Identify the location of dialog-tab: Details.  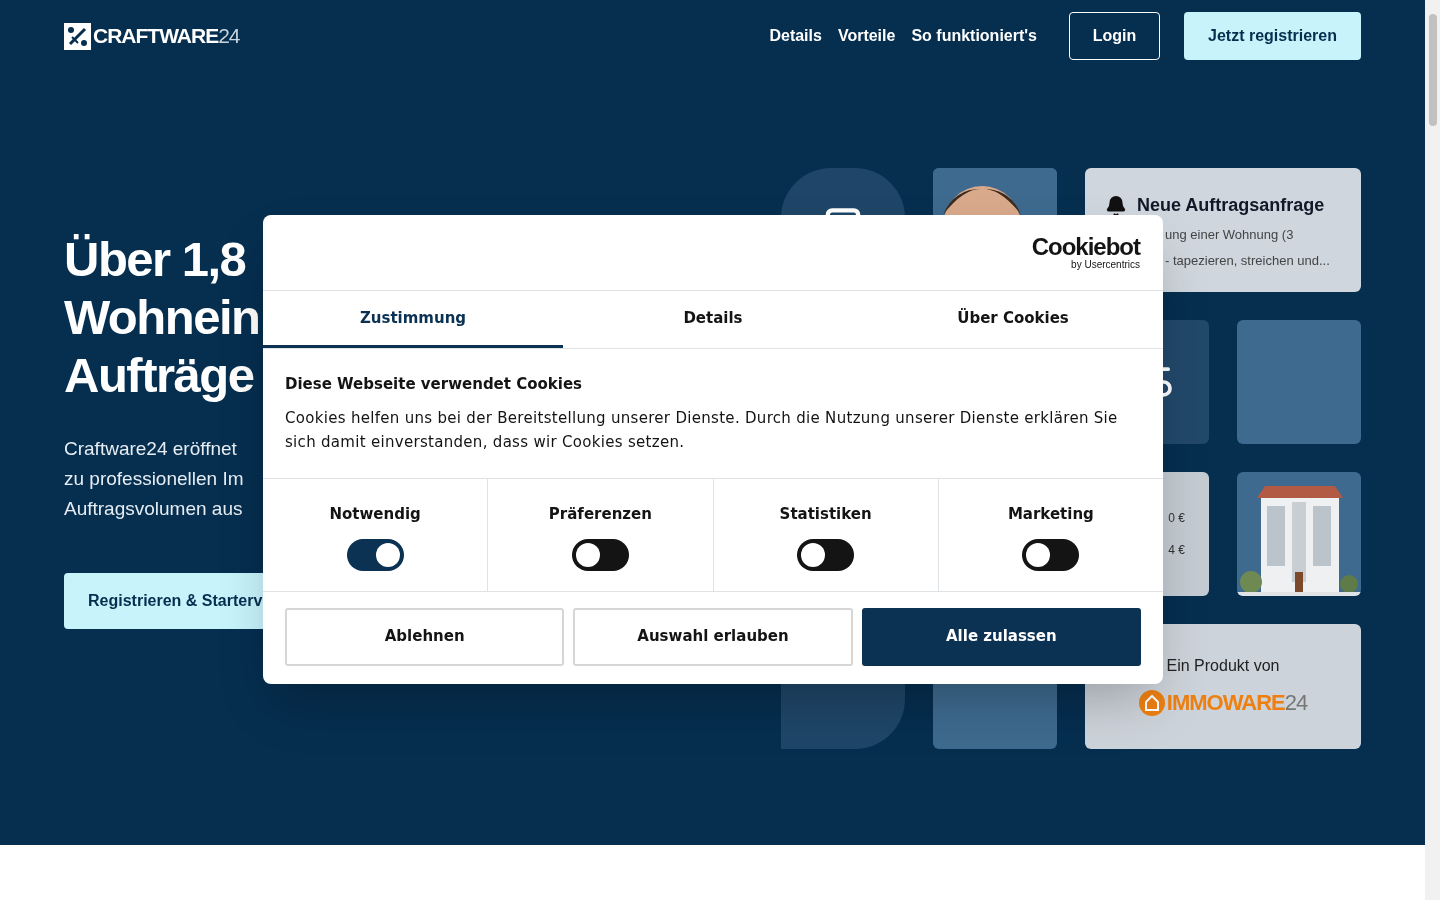
(713, 319).